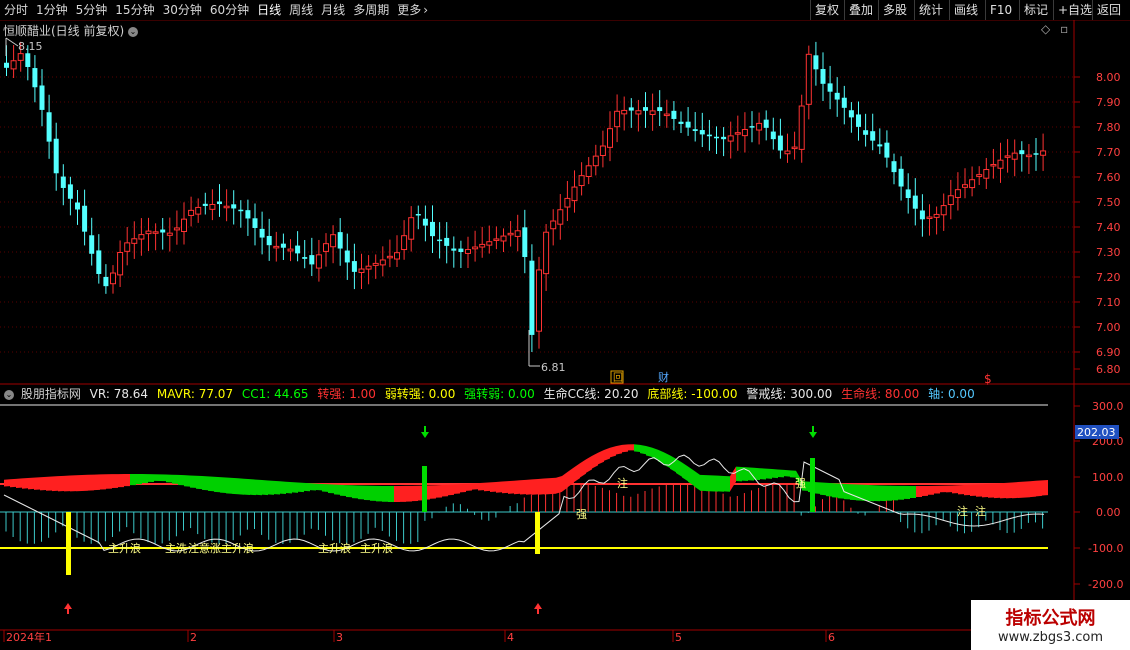 This screenshot has height=650, width=1130. I want to click on add-watchlist-button: +自选, so click(1074, 10).